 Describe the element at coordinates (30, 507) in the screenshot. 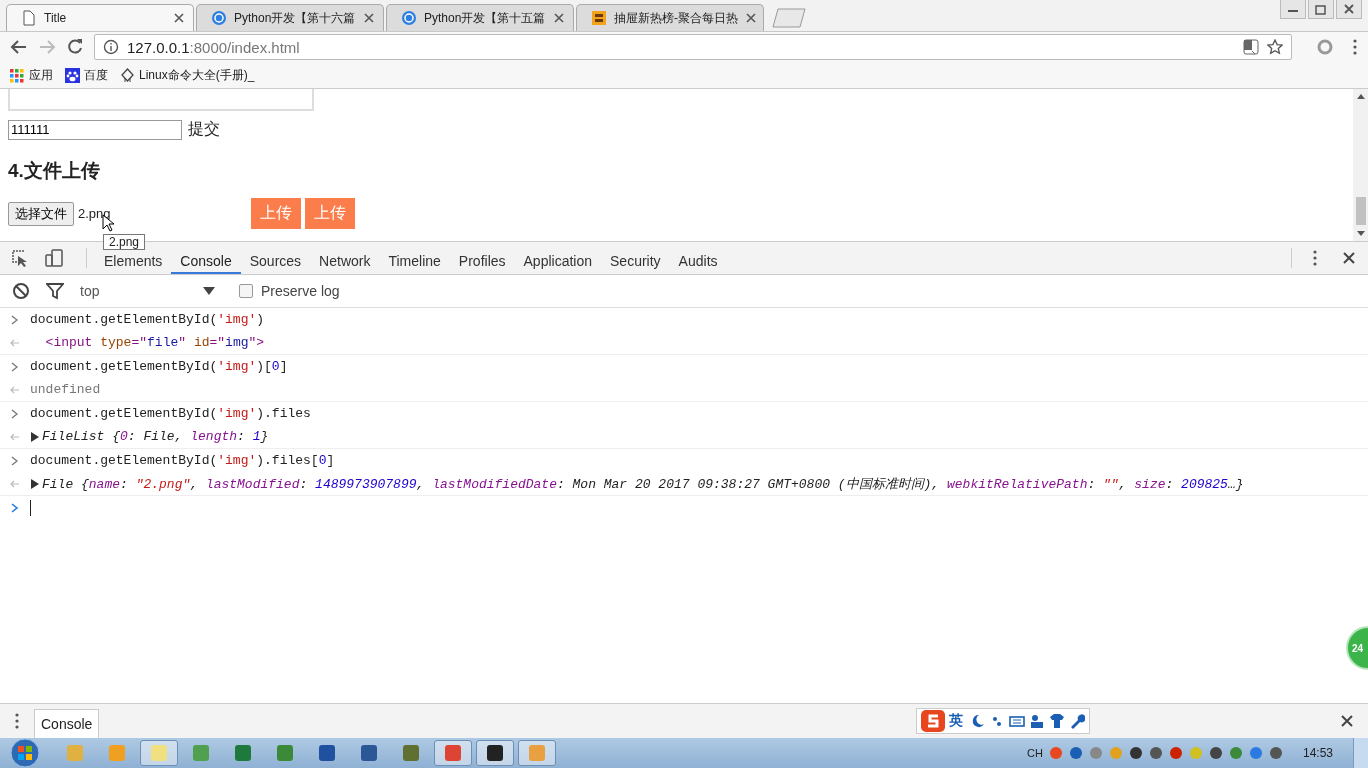

I see `text-cursor` at that location.